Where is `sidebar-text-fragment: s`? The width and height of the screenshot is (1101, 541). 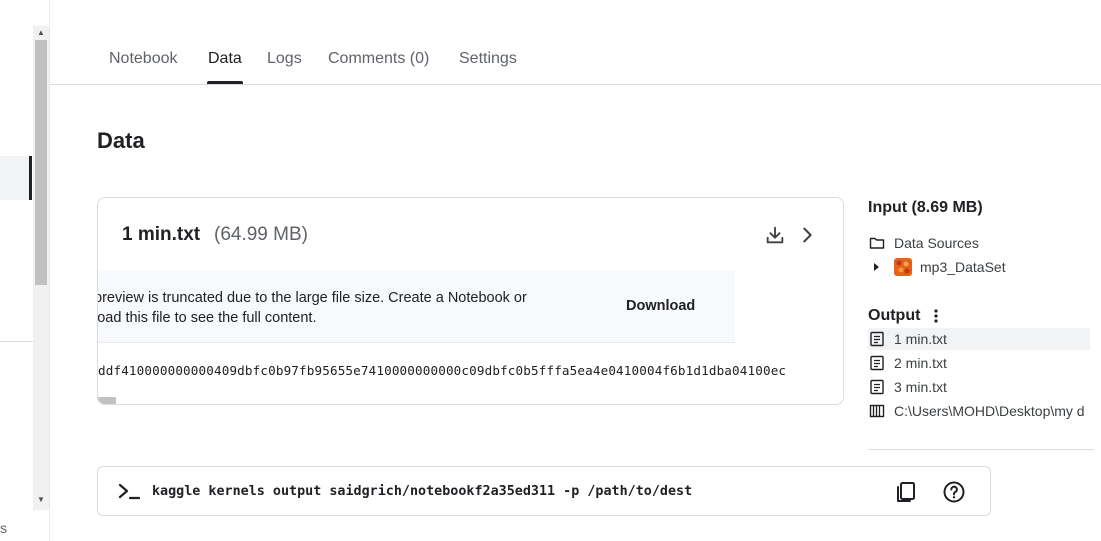 sidebar-text-fragment: s is located at coordinates (3, 528).